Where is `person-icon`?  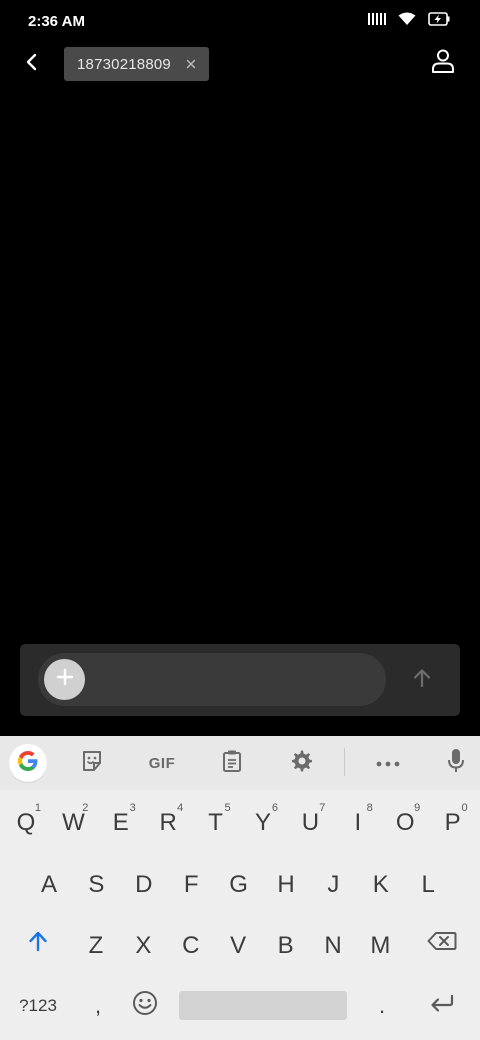 person-icon is located at coordinates (443, 63).